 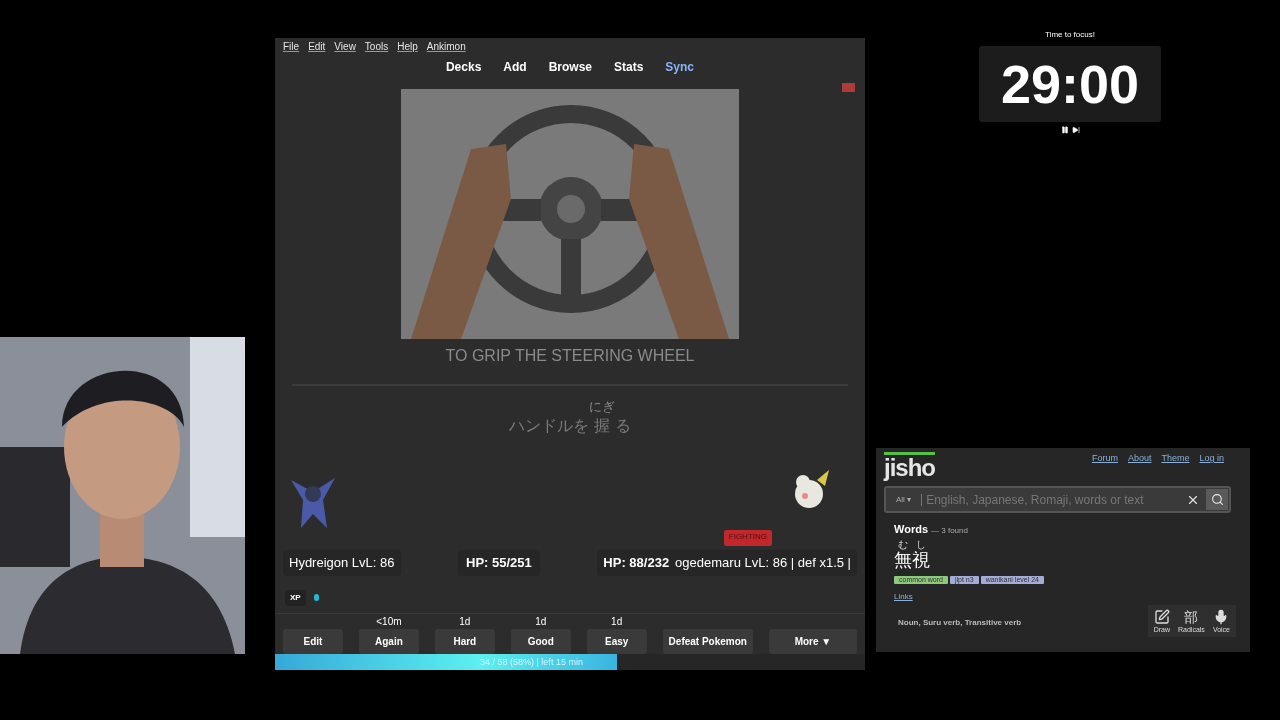 What do you see at coordinates (1075, 130) in the screenshot?
I see `skip-icon` at bounding box center [1075, 130].